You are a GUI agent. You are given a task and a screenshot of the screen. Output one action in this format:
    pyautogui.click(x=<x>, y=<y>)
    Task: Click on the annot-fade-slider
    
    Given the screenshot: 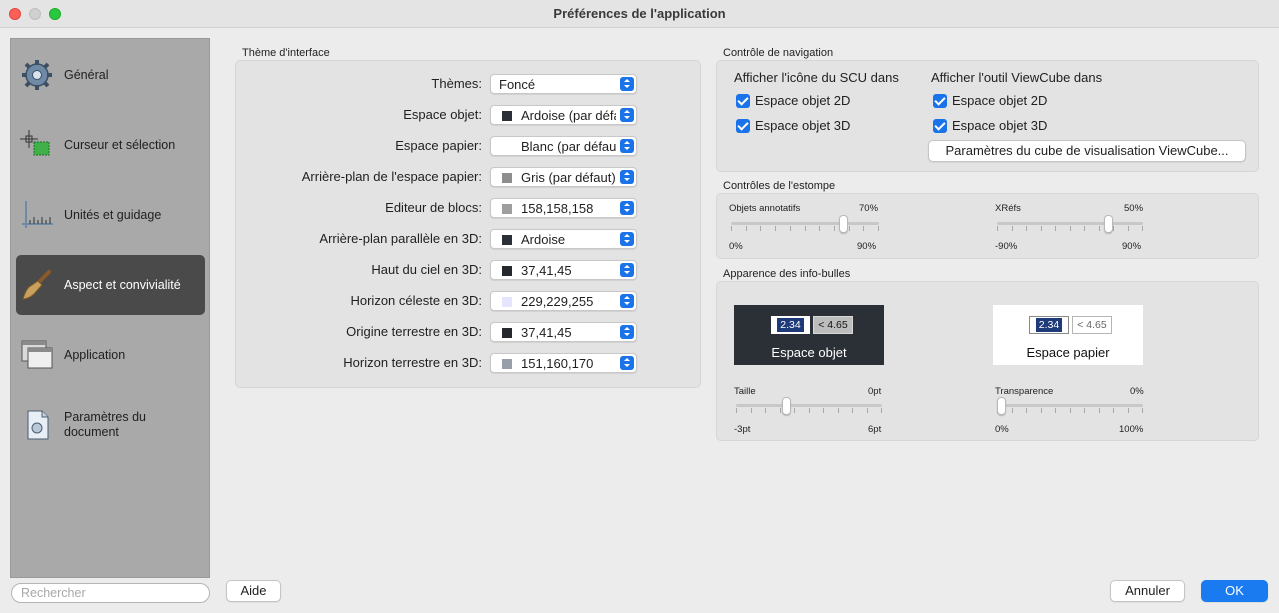 What is the action you would take?
    pyautogui.click(x=805, y=225)
    